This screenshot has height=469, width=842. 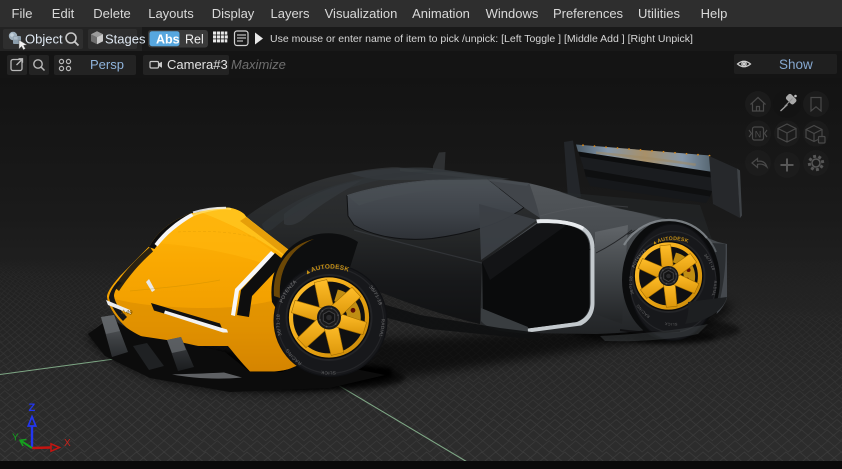 I want to click on svg-text: Abs, so click(x=168, y=40).